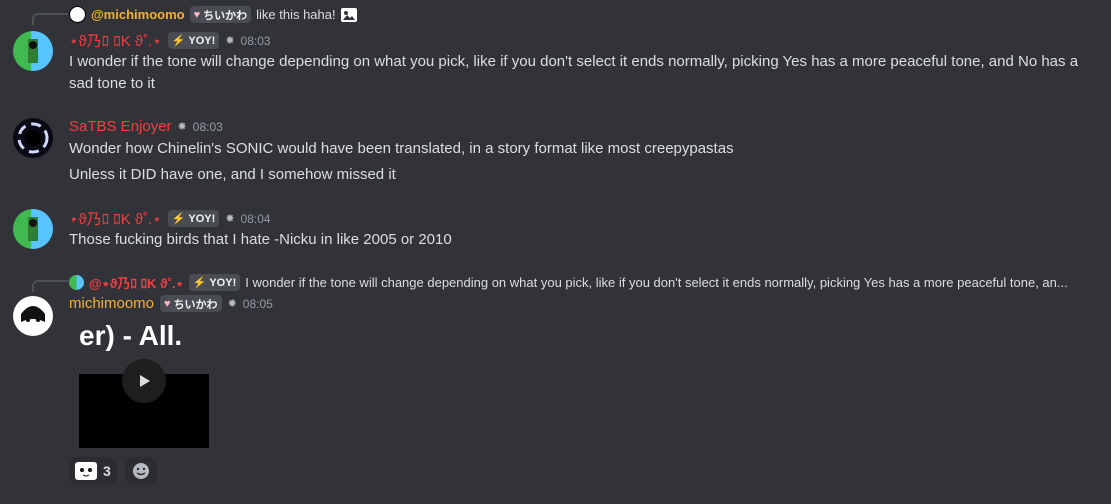 The height and width of the screenshot is (504, 1111). Describe the element at coordinates (131, 335) in the screenshot. I see `video-title: er) - All.` at that location.